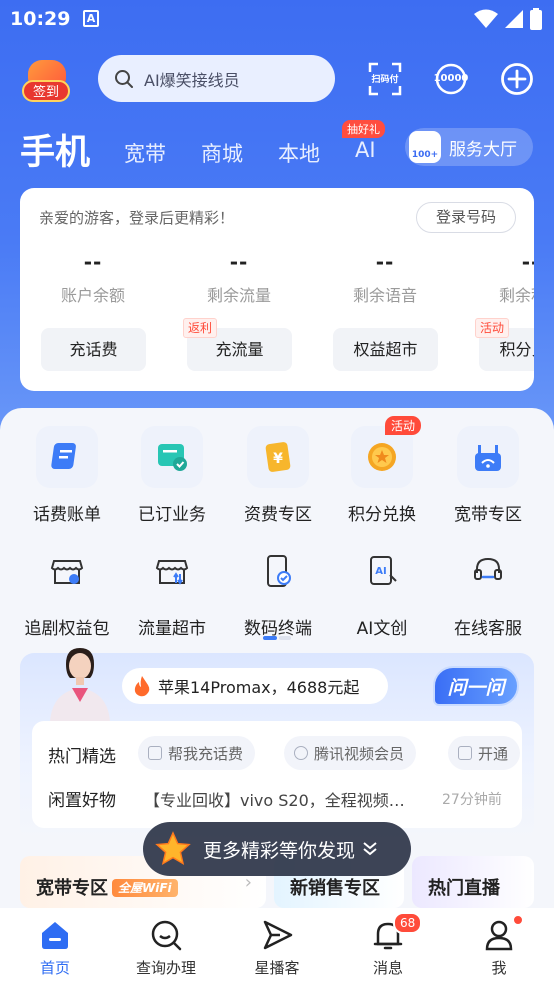  Describe the element at coordinates (197, 753) in the screenshot. I see `chip-recharge: 帮我充话费` at that location.